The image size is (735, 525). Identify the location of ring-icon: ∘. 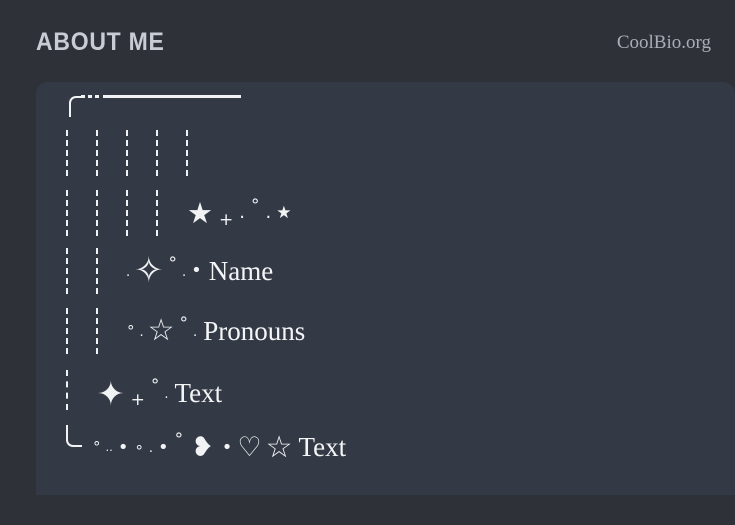
(139, 447).